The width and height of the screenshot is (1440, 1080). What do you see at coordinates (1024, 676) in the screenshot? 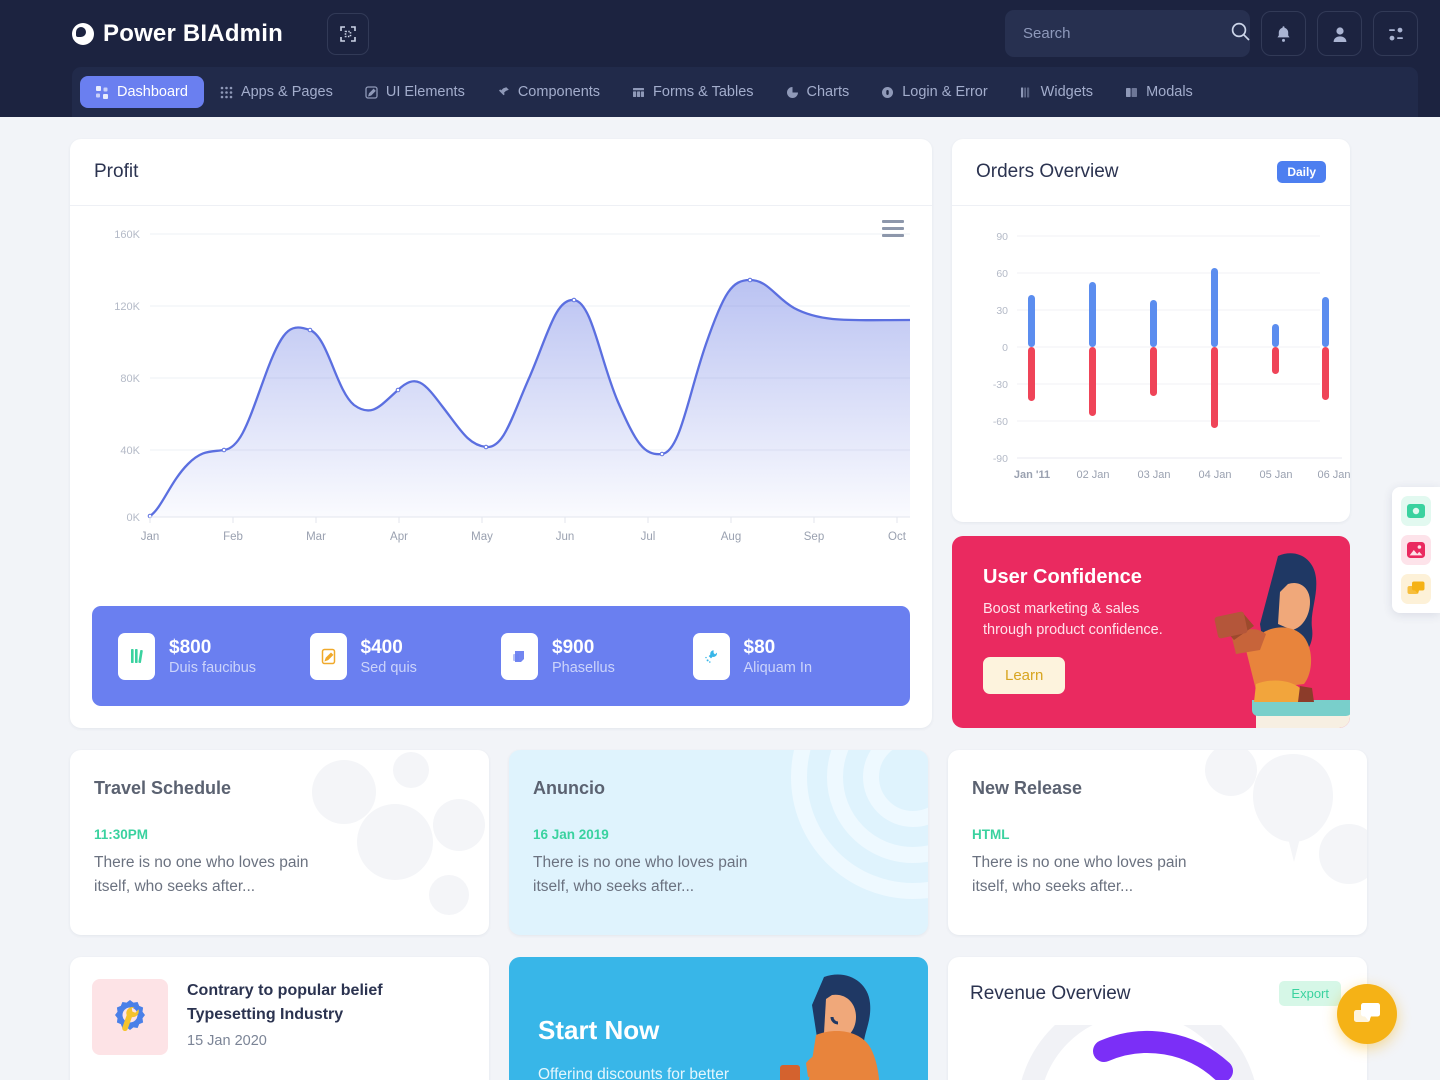
I see `learn-button: Learn` at bounding box center [1024, 676].